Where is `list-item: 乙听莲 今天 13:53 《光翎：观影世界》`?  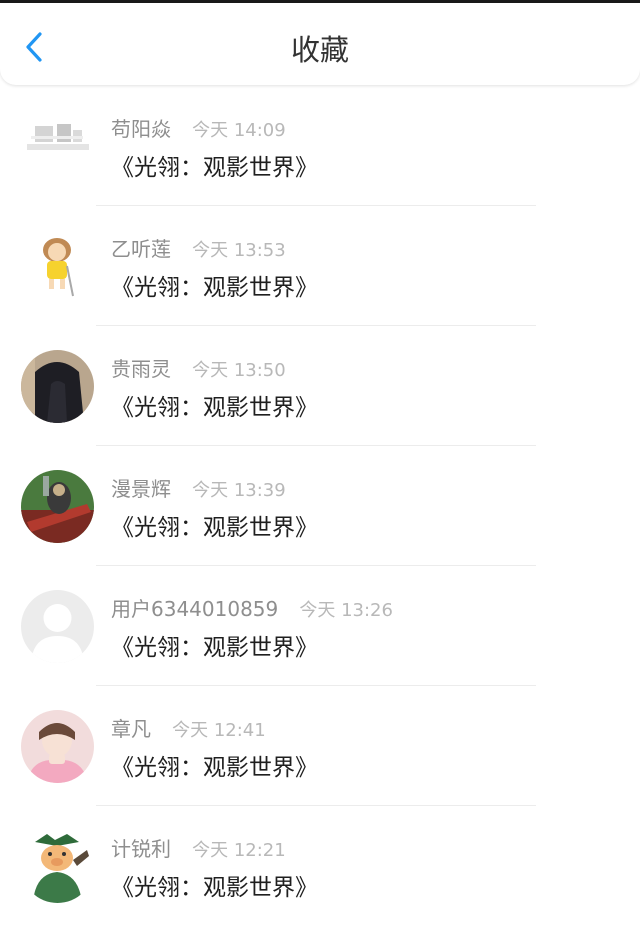 list-item: 乙听莲 今天 13:53 《光翎：观影世界》 is located at coordinates (320, 266).